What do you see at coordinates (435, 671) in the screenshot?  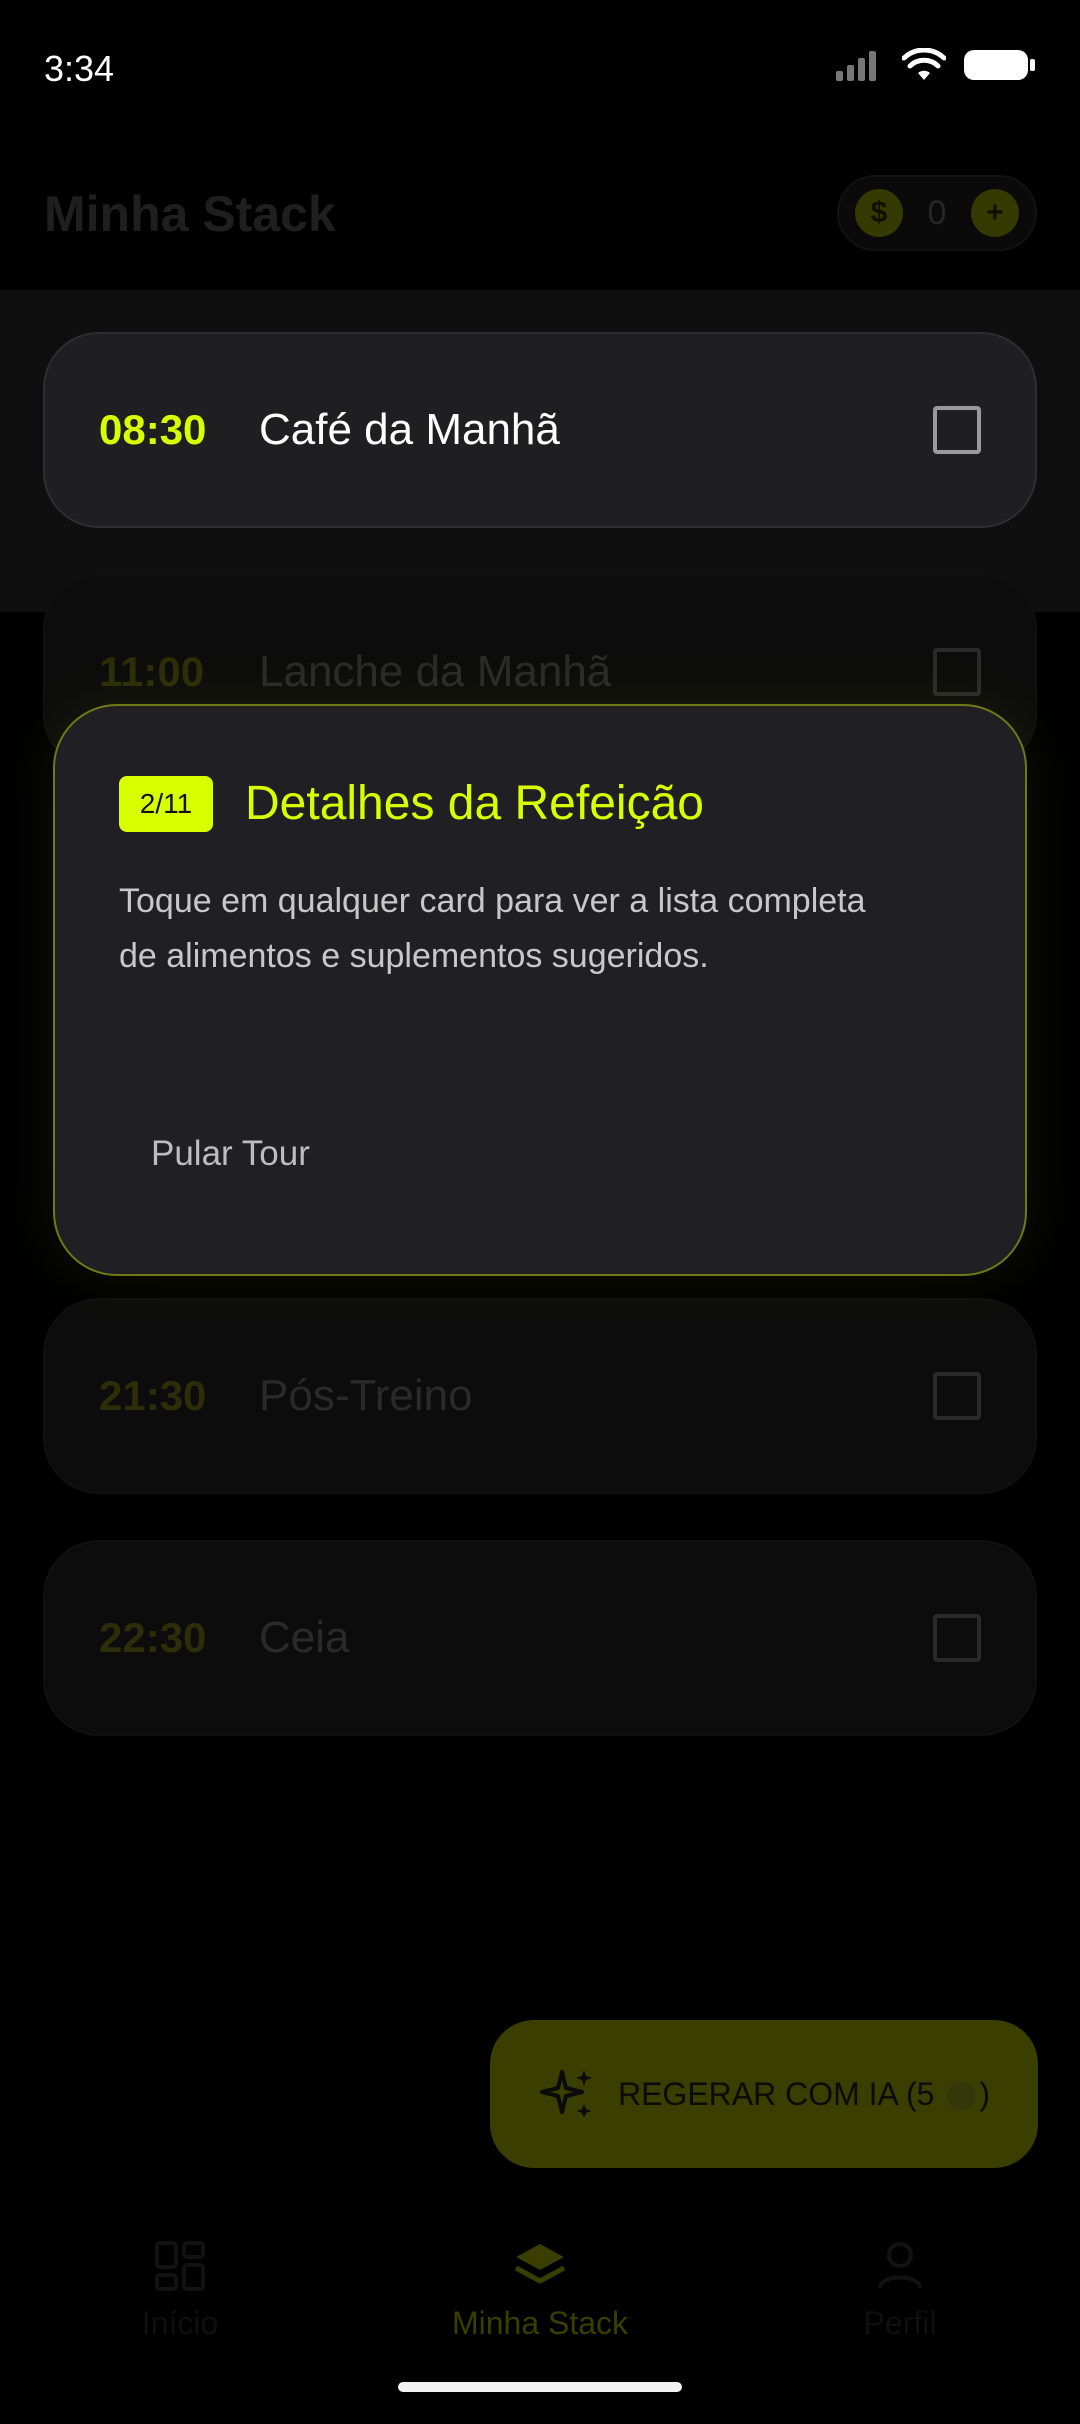 I see `meal-label: Lanche da Manhã` at bounding box center [435, 671].